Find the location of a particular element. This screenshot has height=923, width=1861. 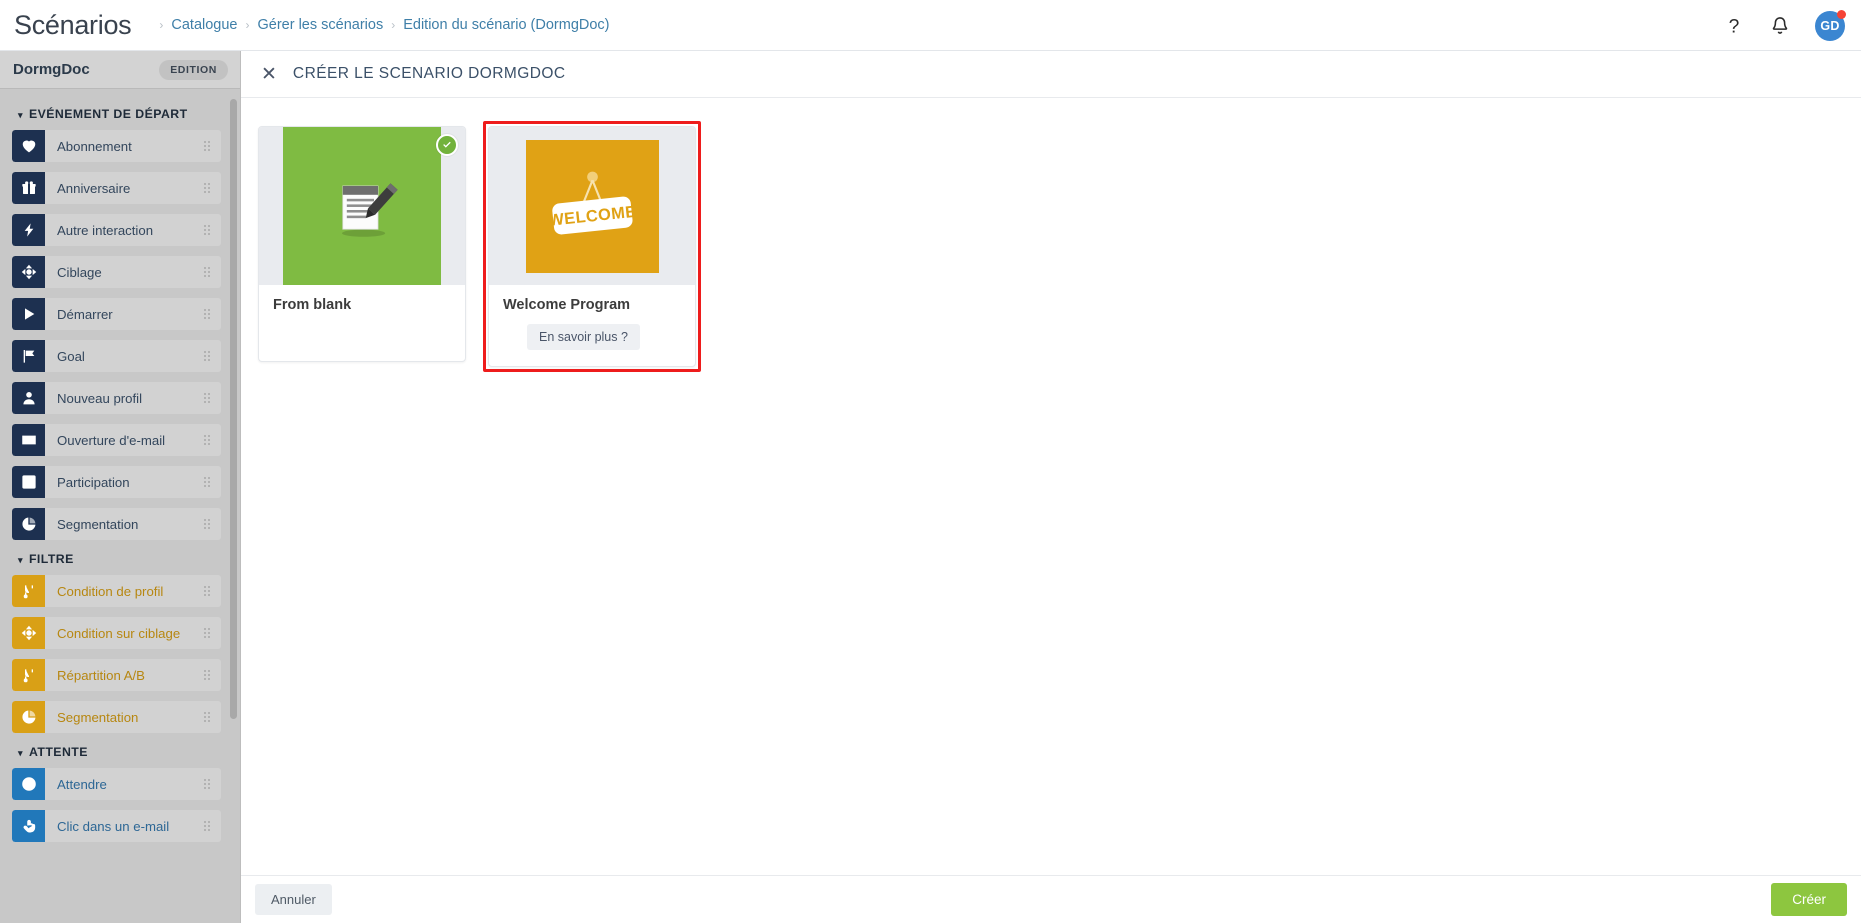

sidebar-item-nouveau-profil: Nouveau profil is located at coordinates (116, 398).